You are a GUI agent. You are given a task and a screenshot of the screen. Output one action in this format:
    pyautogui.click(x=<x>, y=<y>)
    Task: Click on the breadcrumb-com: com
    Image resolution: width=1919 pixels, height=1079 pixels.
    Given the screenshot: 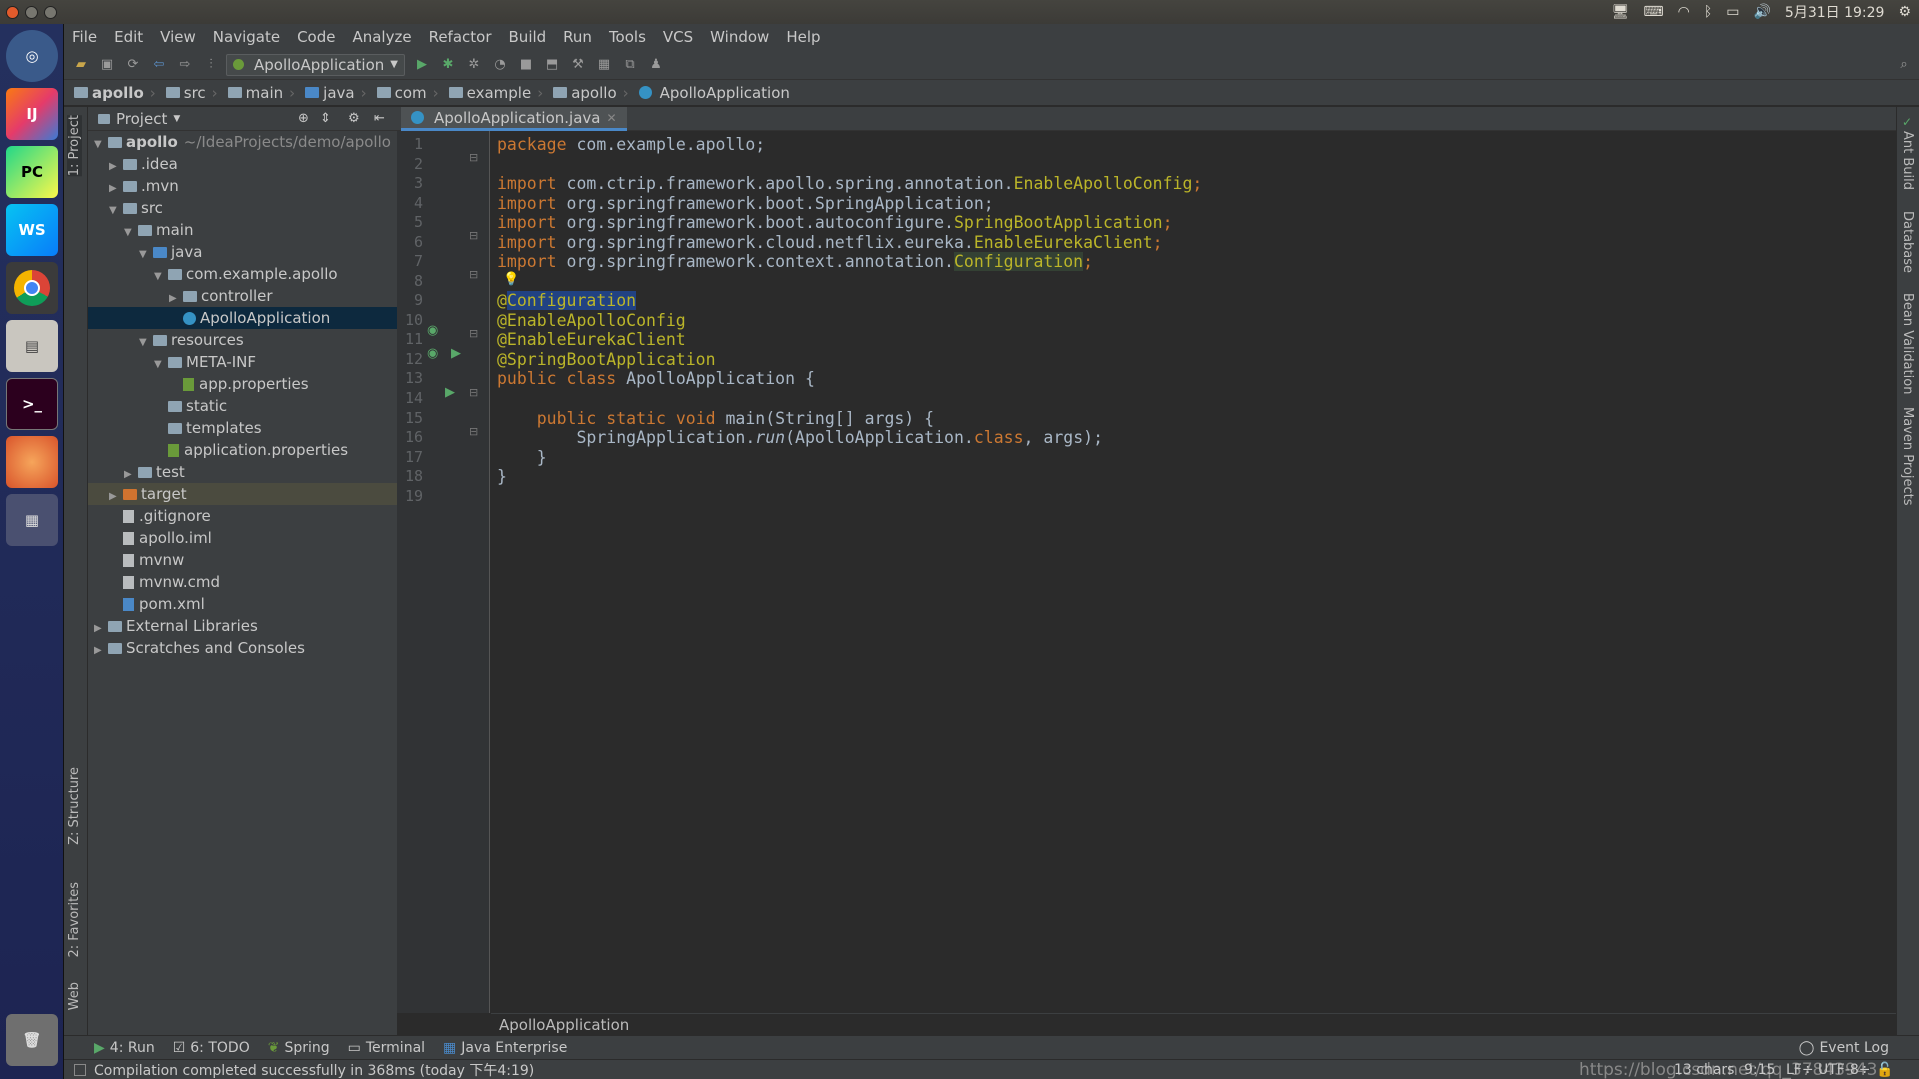 What is the action you would take?
    pyautogui.click(x=401, y=93)
    